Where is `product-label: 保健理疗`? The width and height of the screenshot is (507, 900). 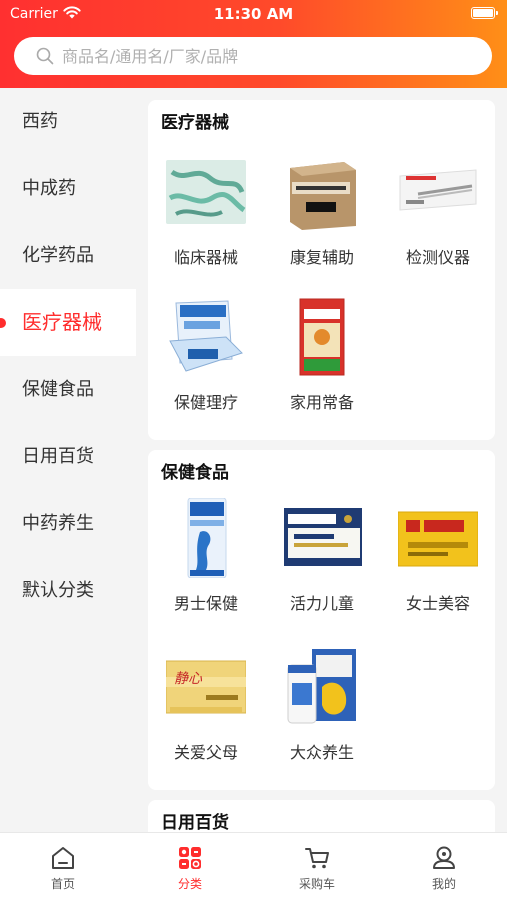
product-label: 保健理疗 is located at coordinates (205, 402).